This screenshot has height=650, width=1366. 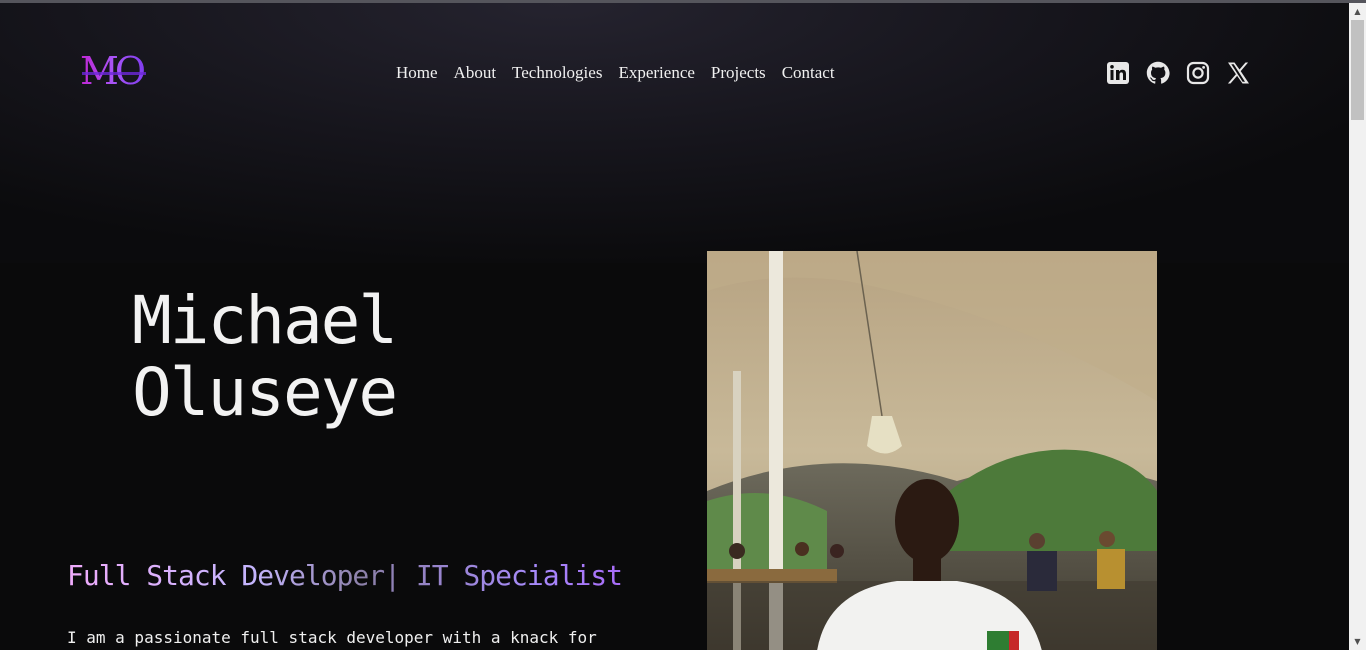 What do you see at coordinates (114, 73) in the screenshot?
I see `logo-bar` at bounding box center [114, 73].